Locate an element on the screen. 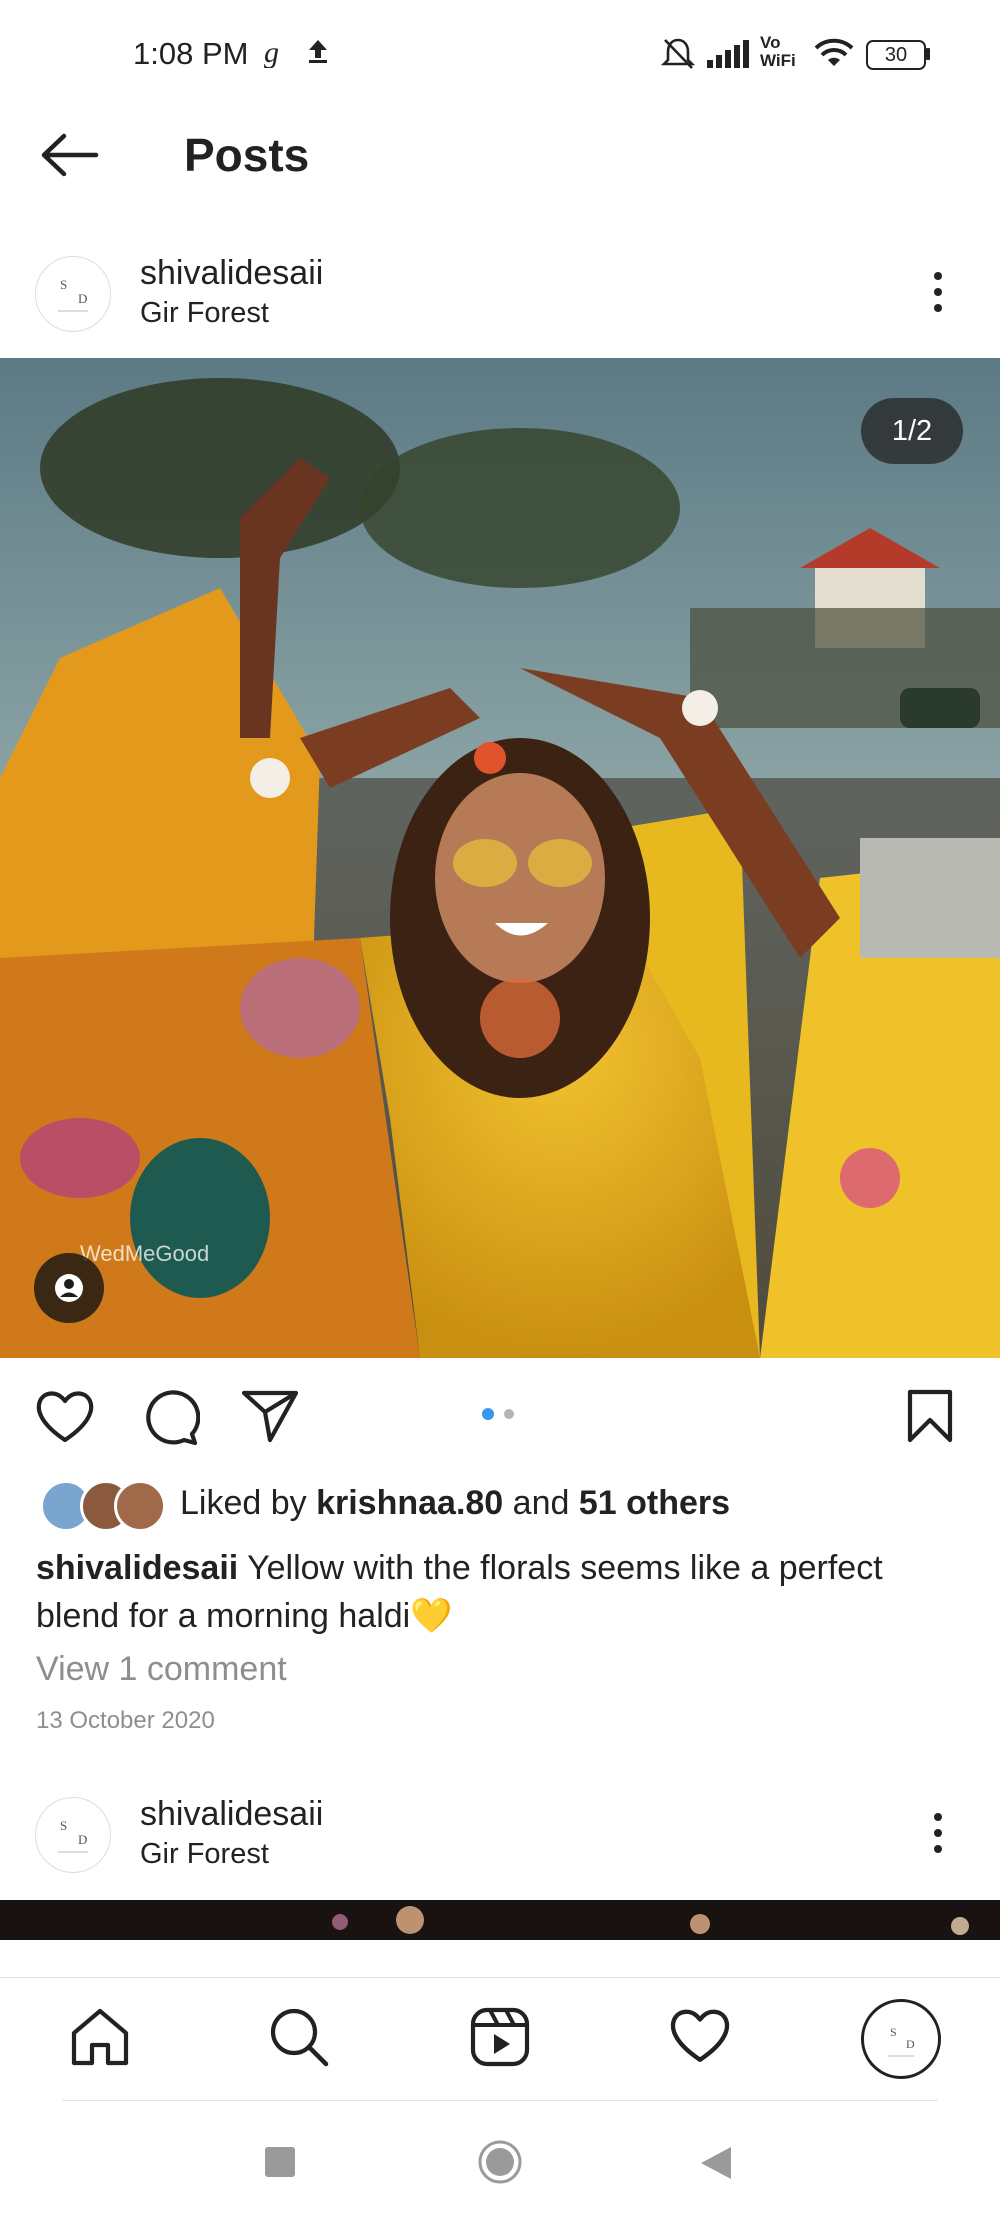 The width and height of the screenshot is (1000, 2222). status-time: 1:08 PM is located at coordinates (191, 53).